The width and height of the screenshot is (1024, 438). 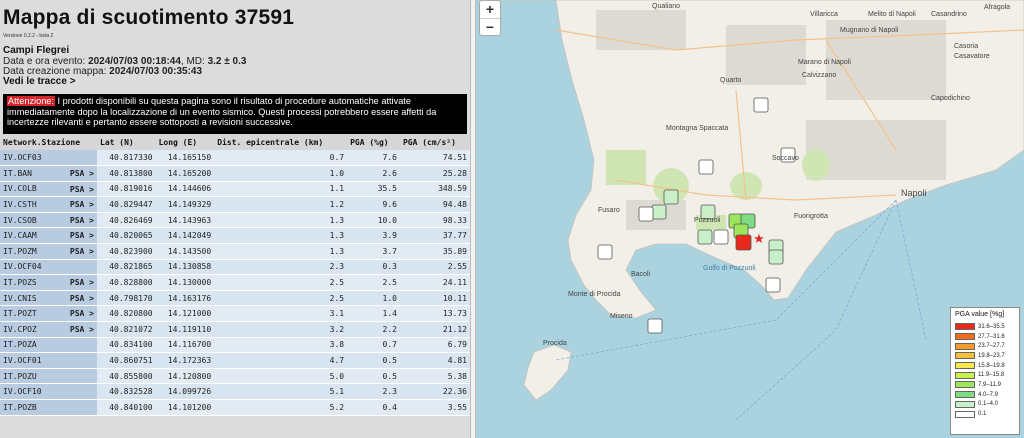 I want to click on pga-cm-cell: 37.77, so click(x=434, y=236).